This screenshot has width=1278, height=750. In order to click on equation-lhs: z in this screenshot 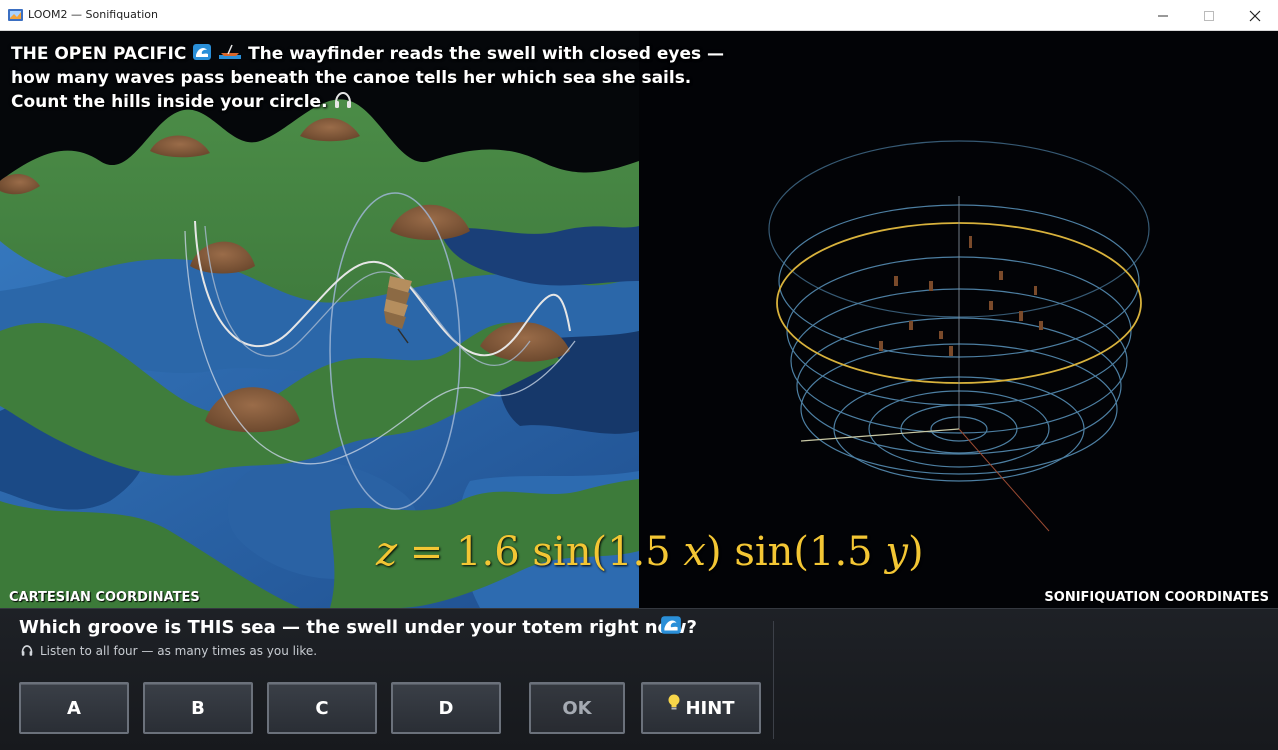, I will do `click(387, 552)`.